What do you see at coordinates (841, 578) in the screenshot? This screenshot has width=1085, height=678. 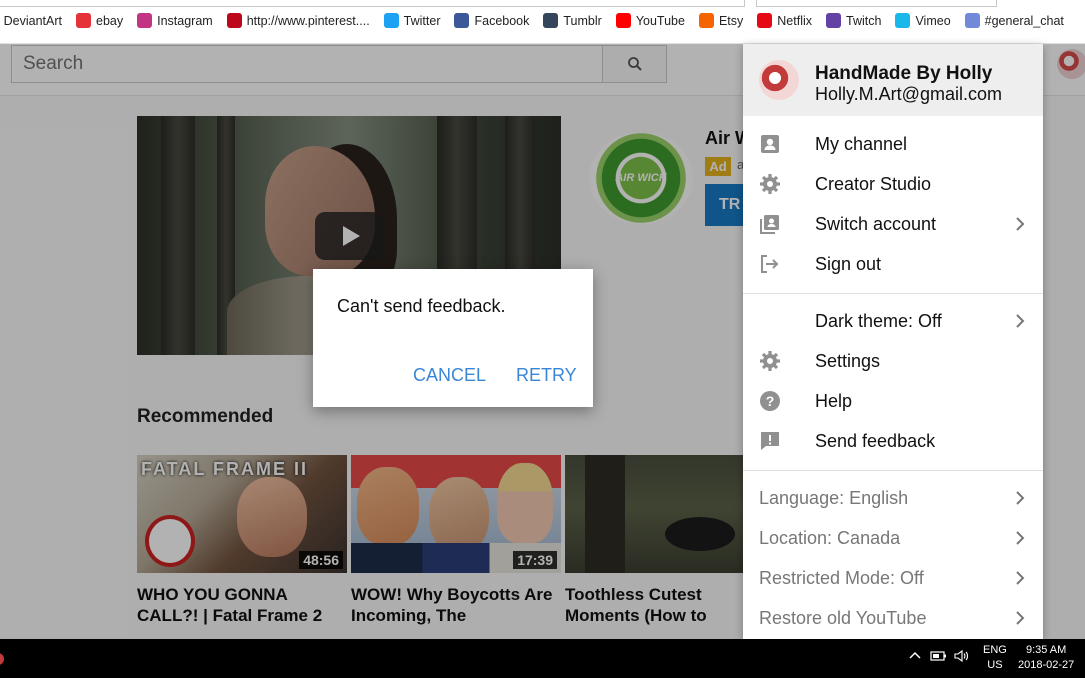 I see `menu-item-label: Restricted Mode: Off` at bounding box center [841, 578].